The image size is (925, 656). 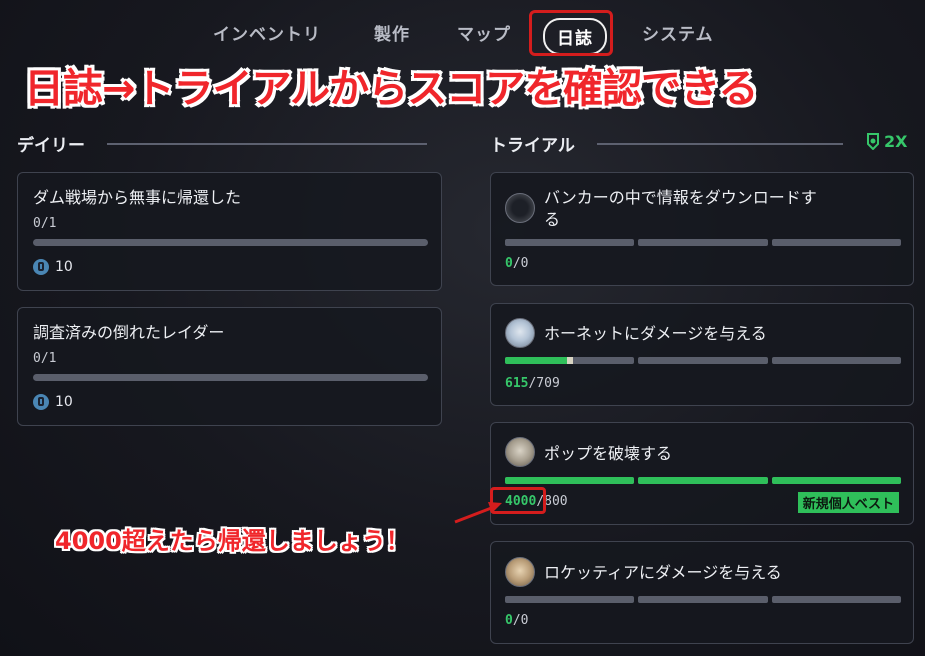 I want to click on new-personal-best-badge: 新規個人ベスト, so click(x=848, y=502).